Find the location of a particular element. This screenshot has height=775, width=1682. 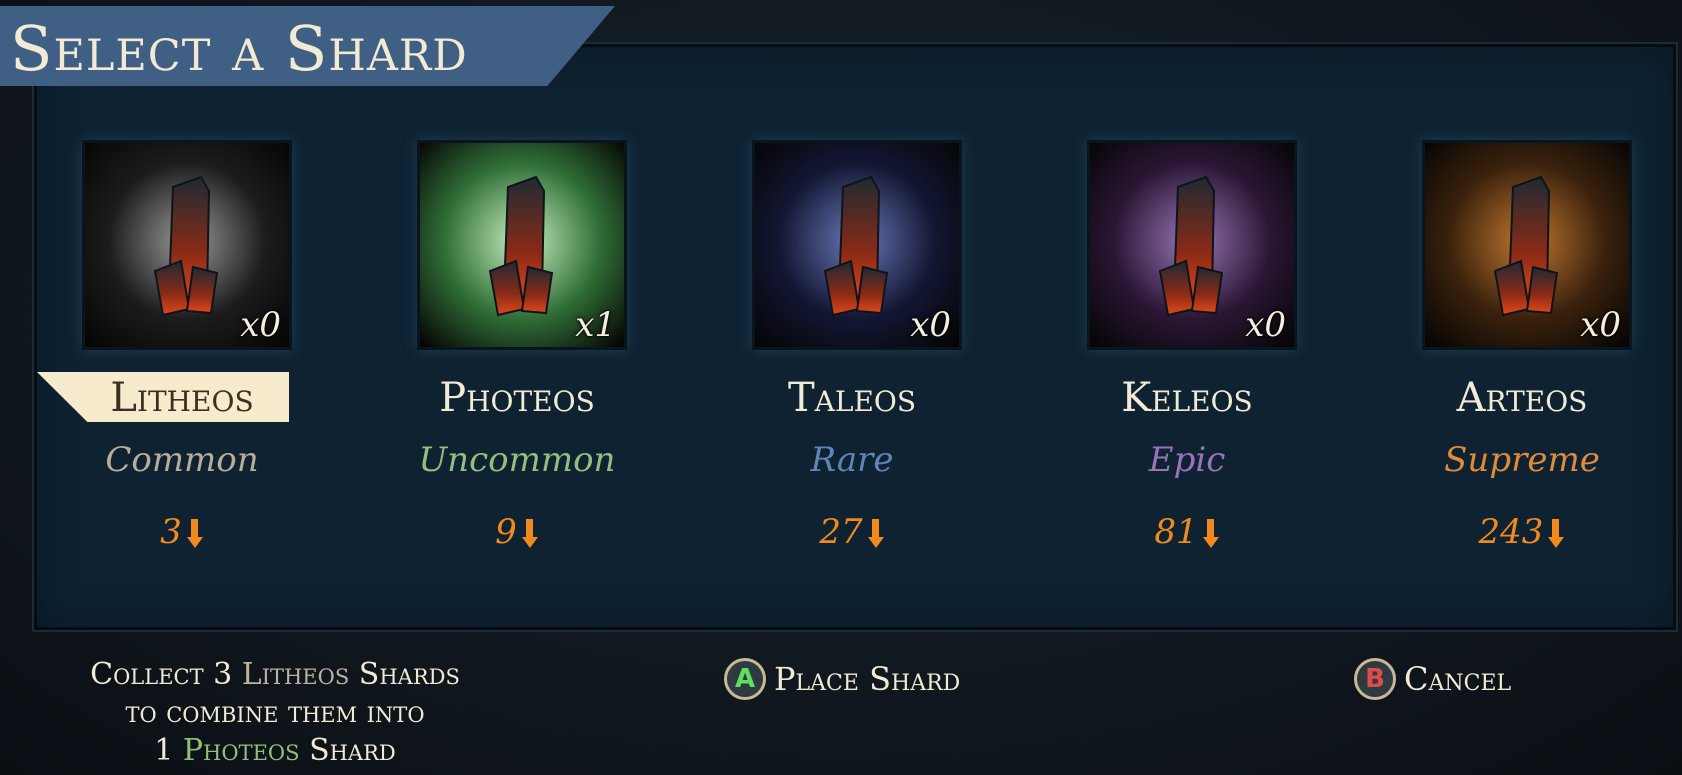

shard-name: Taleos is located at coordinates (852, 398).